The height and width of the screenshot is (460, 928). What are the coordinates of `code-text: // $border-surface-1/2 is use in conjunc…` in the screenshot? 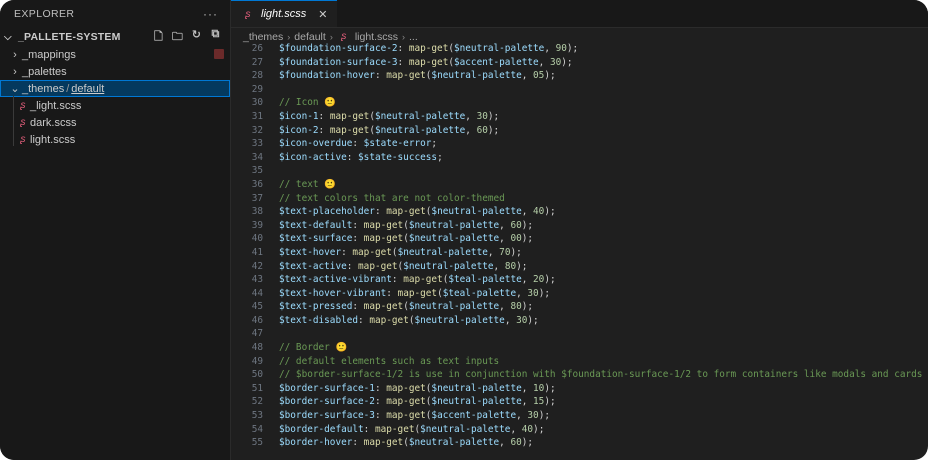 It's located at (601, 375).